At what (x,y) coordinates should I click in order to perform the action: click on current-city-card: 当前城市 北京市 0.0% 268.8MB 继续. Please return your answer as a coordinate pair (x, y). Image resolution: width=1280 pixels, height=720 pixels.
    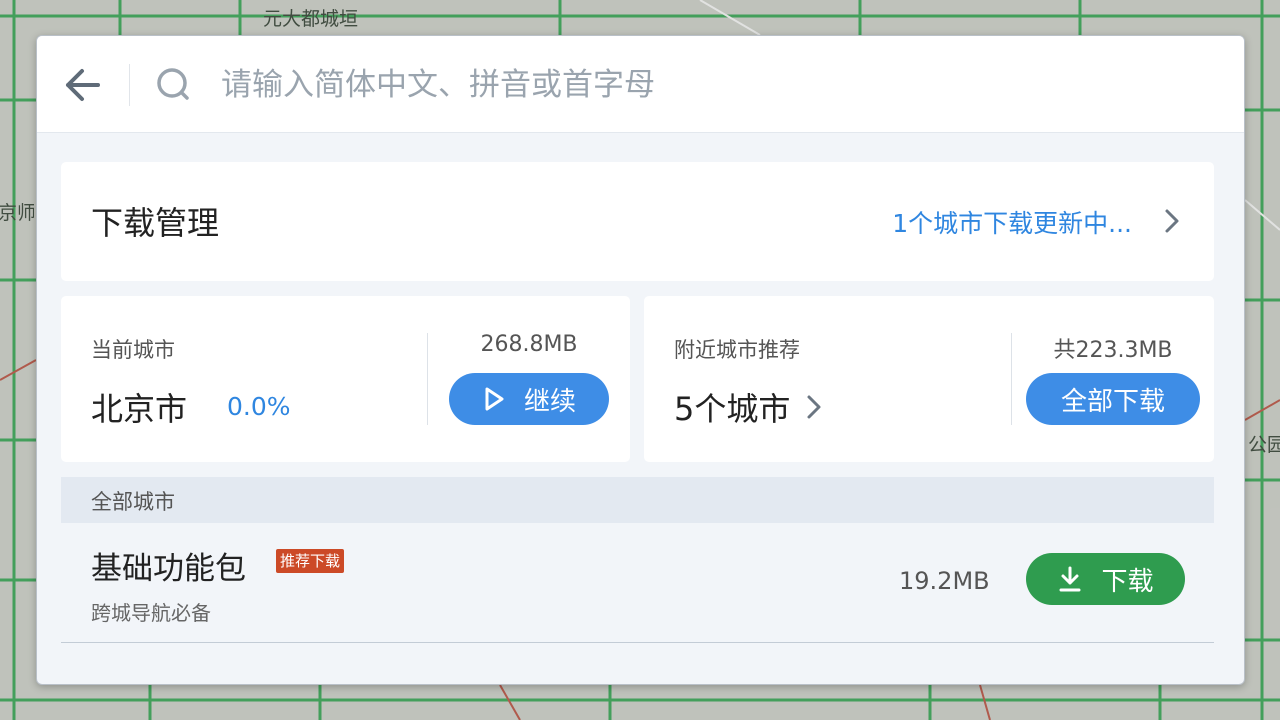
    Looking at the image, I should click on (345, 379).